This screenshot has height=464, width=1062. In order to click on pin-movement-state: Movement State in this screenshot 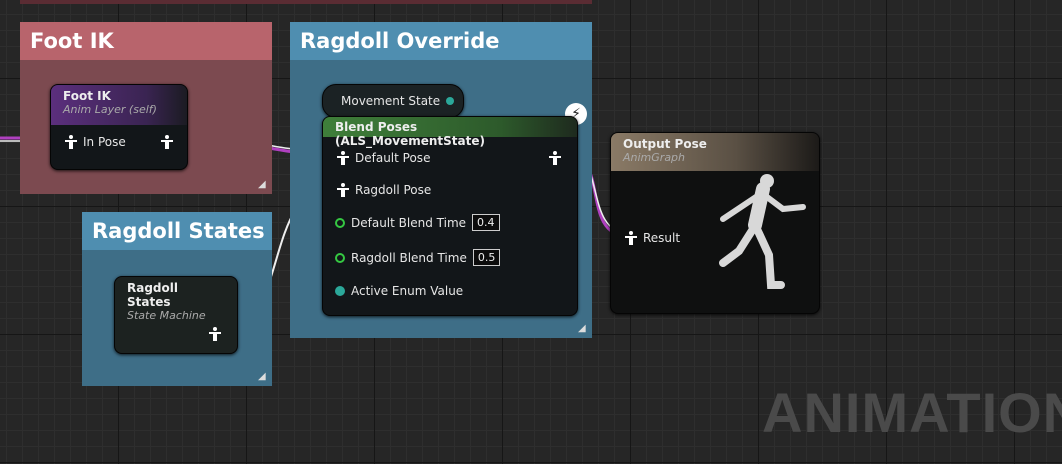, I will do `click(398, 101)`.